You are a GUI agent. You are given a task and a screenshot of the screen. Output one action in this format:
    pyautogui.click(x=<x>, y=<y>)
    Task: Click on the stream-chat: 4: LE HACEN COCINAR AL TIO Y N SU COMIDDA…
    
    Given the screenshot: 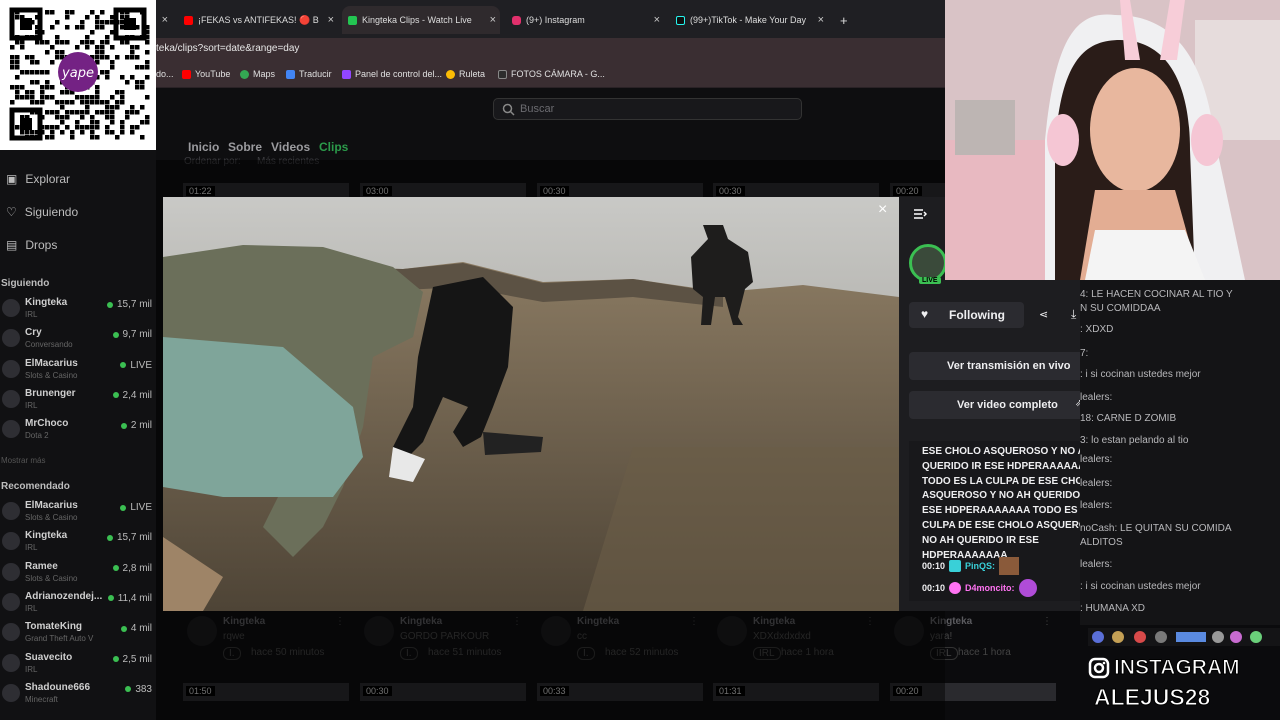 What is the action you would take?
    pyautogui.click(x=1180, y=452)
    